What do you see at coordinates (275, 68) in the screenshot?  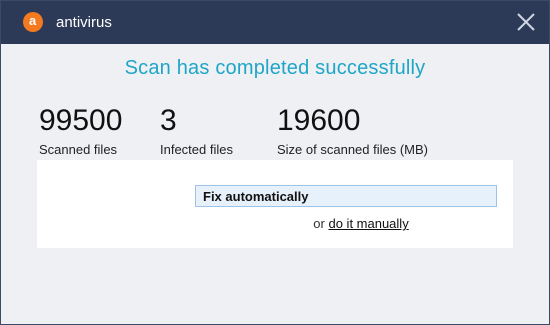 I see `scan-status-heading: Scan has completed successfully` at bounding box center [275, 68].